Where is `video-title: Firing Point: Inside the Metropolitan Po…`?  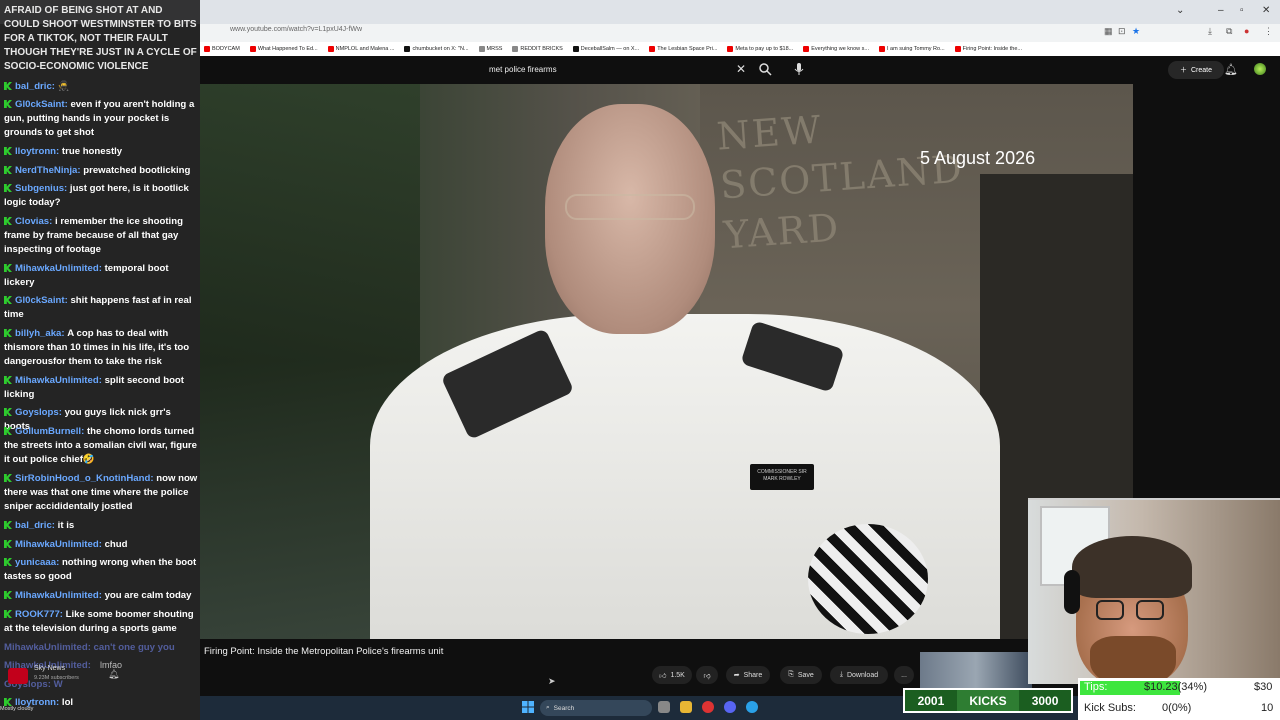 video-title: Firing Point: Inside the Metropolitan Po… is located at coordinates (324, 651).